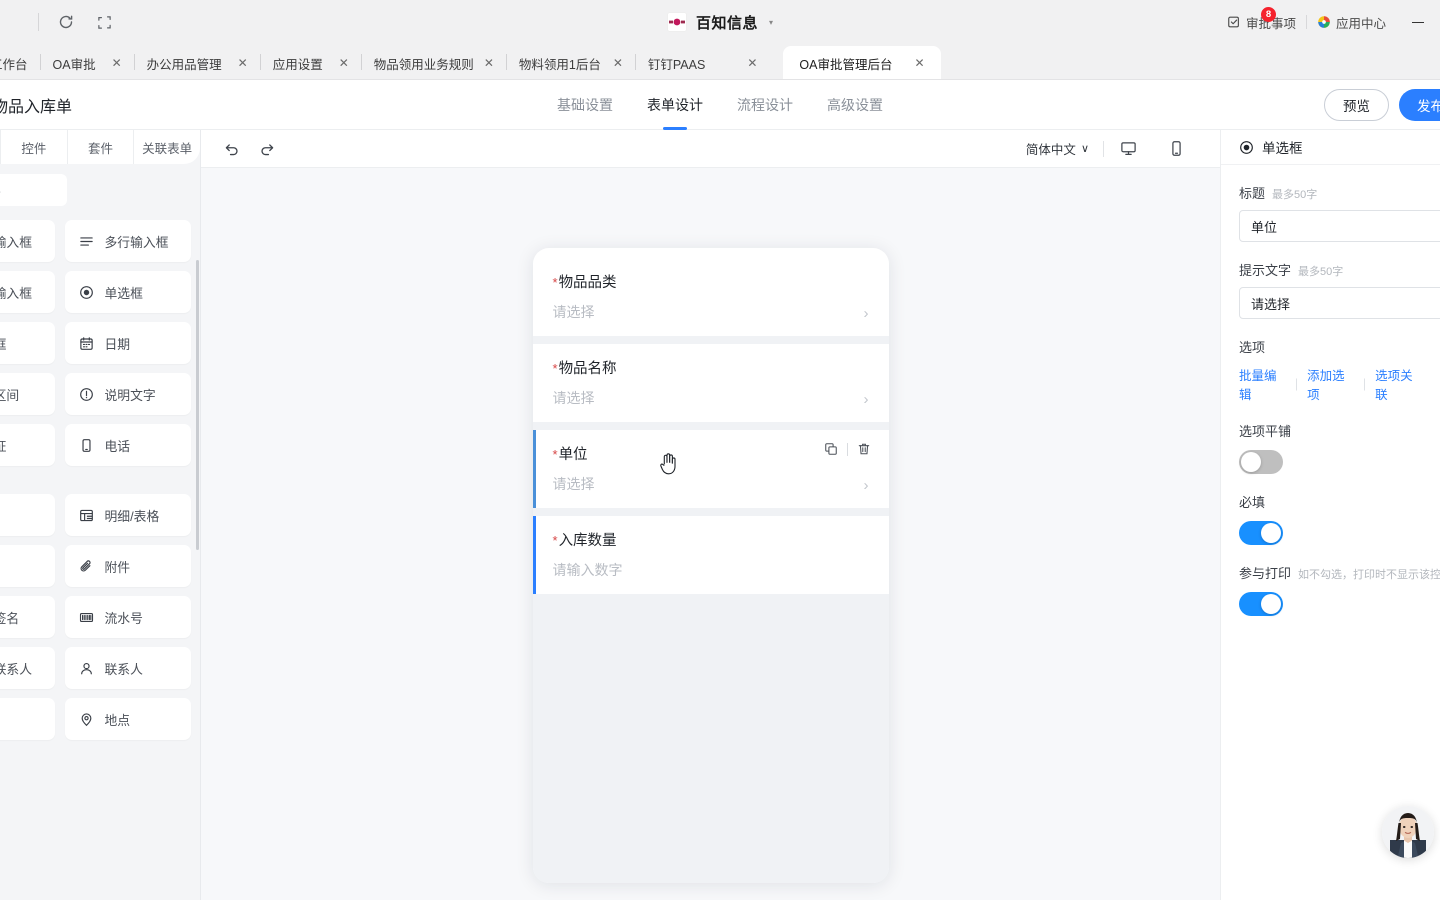 The height and width of the screenshot is (900, 1440). What do you see at coordinates (1418, 22) in the screenshot?
I see `window-minimize-button` at bounding box center [1418, 22].